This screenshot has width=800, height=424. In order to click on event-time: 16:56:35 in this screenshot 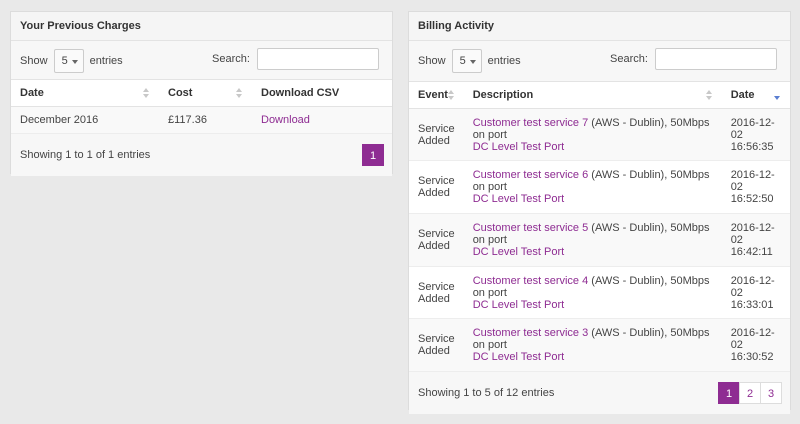, I will do `click(752, 146)`.